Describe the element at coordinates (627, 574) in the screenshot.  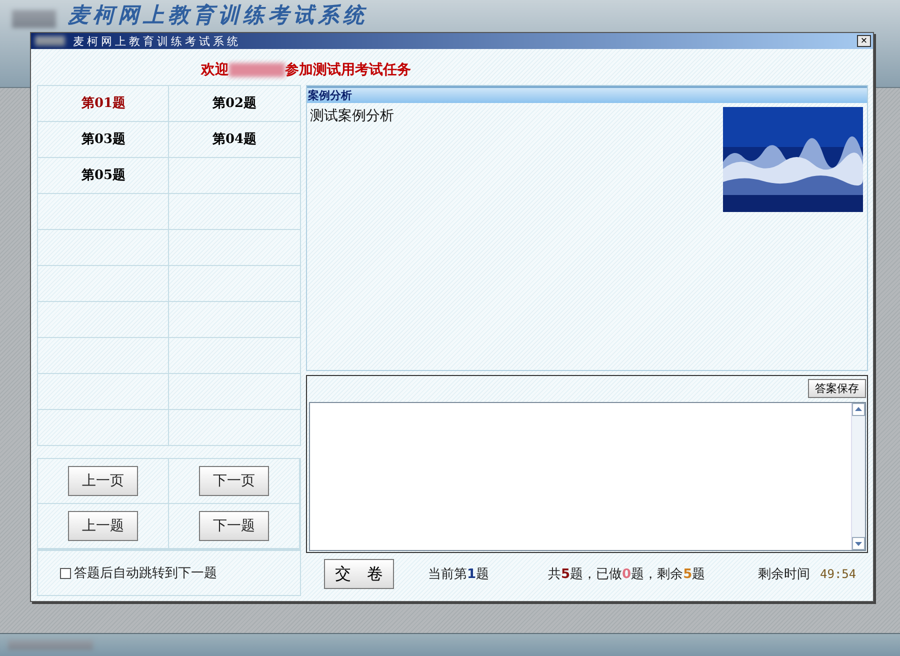
I see `status-text: 共5题，已做0题，剩余5题` at that location.